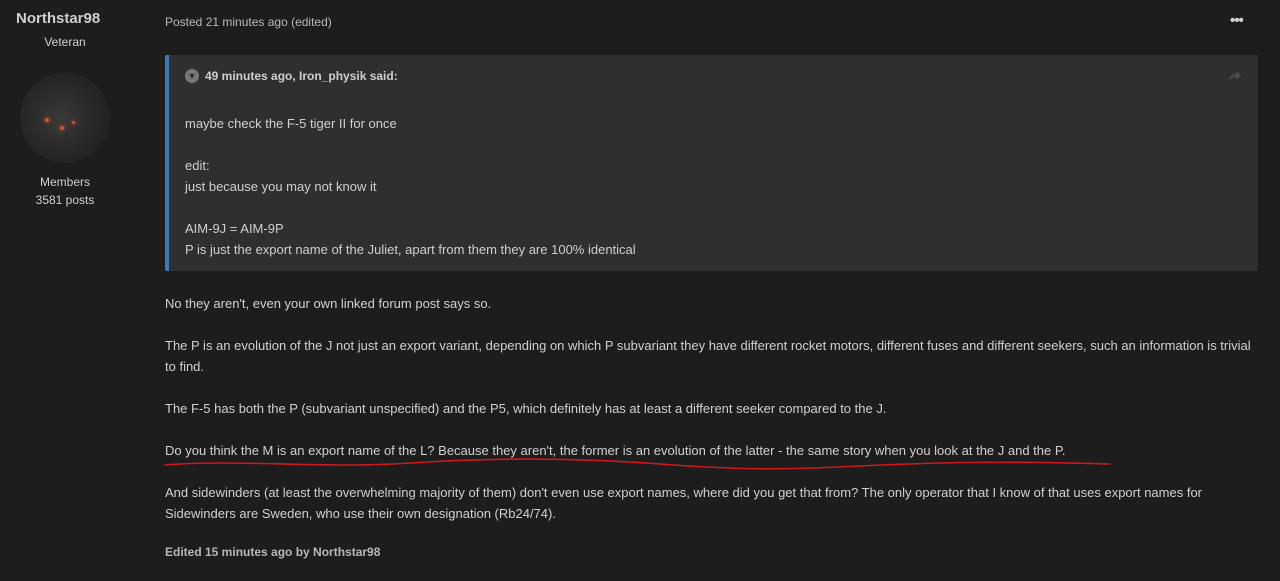 The image size is (1280, 581). Describe the element at coordinates (273, 552) in the screenshot. I see `edited-note: Edited 15 minutes ago by Northstar98` at that location.